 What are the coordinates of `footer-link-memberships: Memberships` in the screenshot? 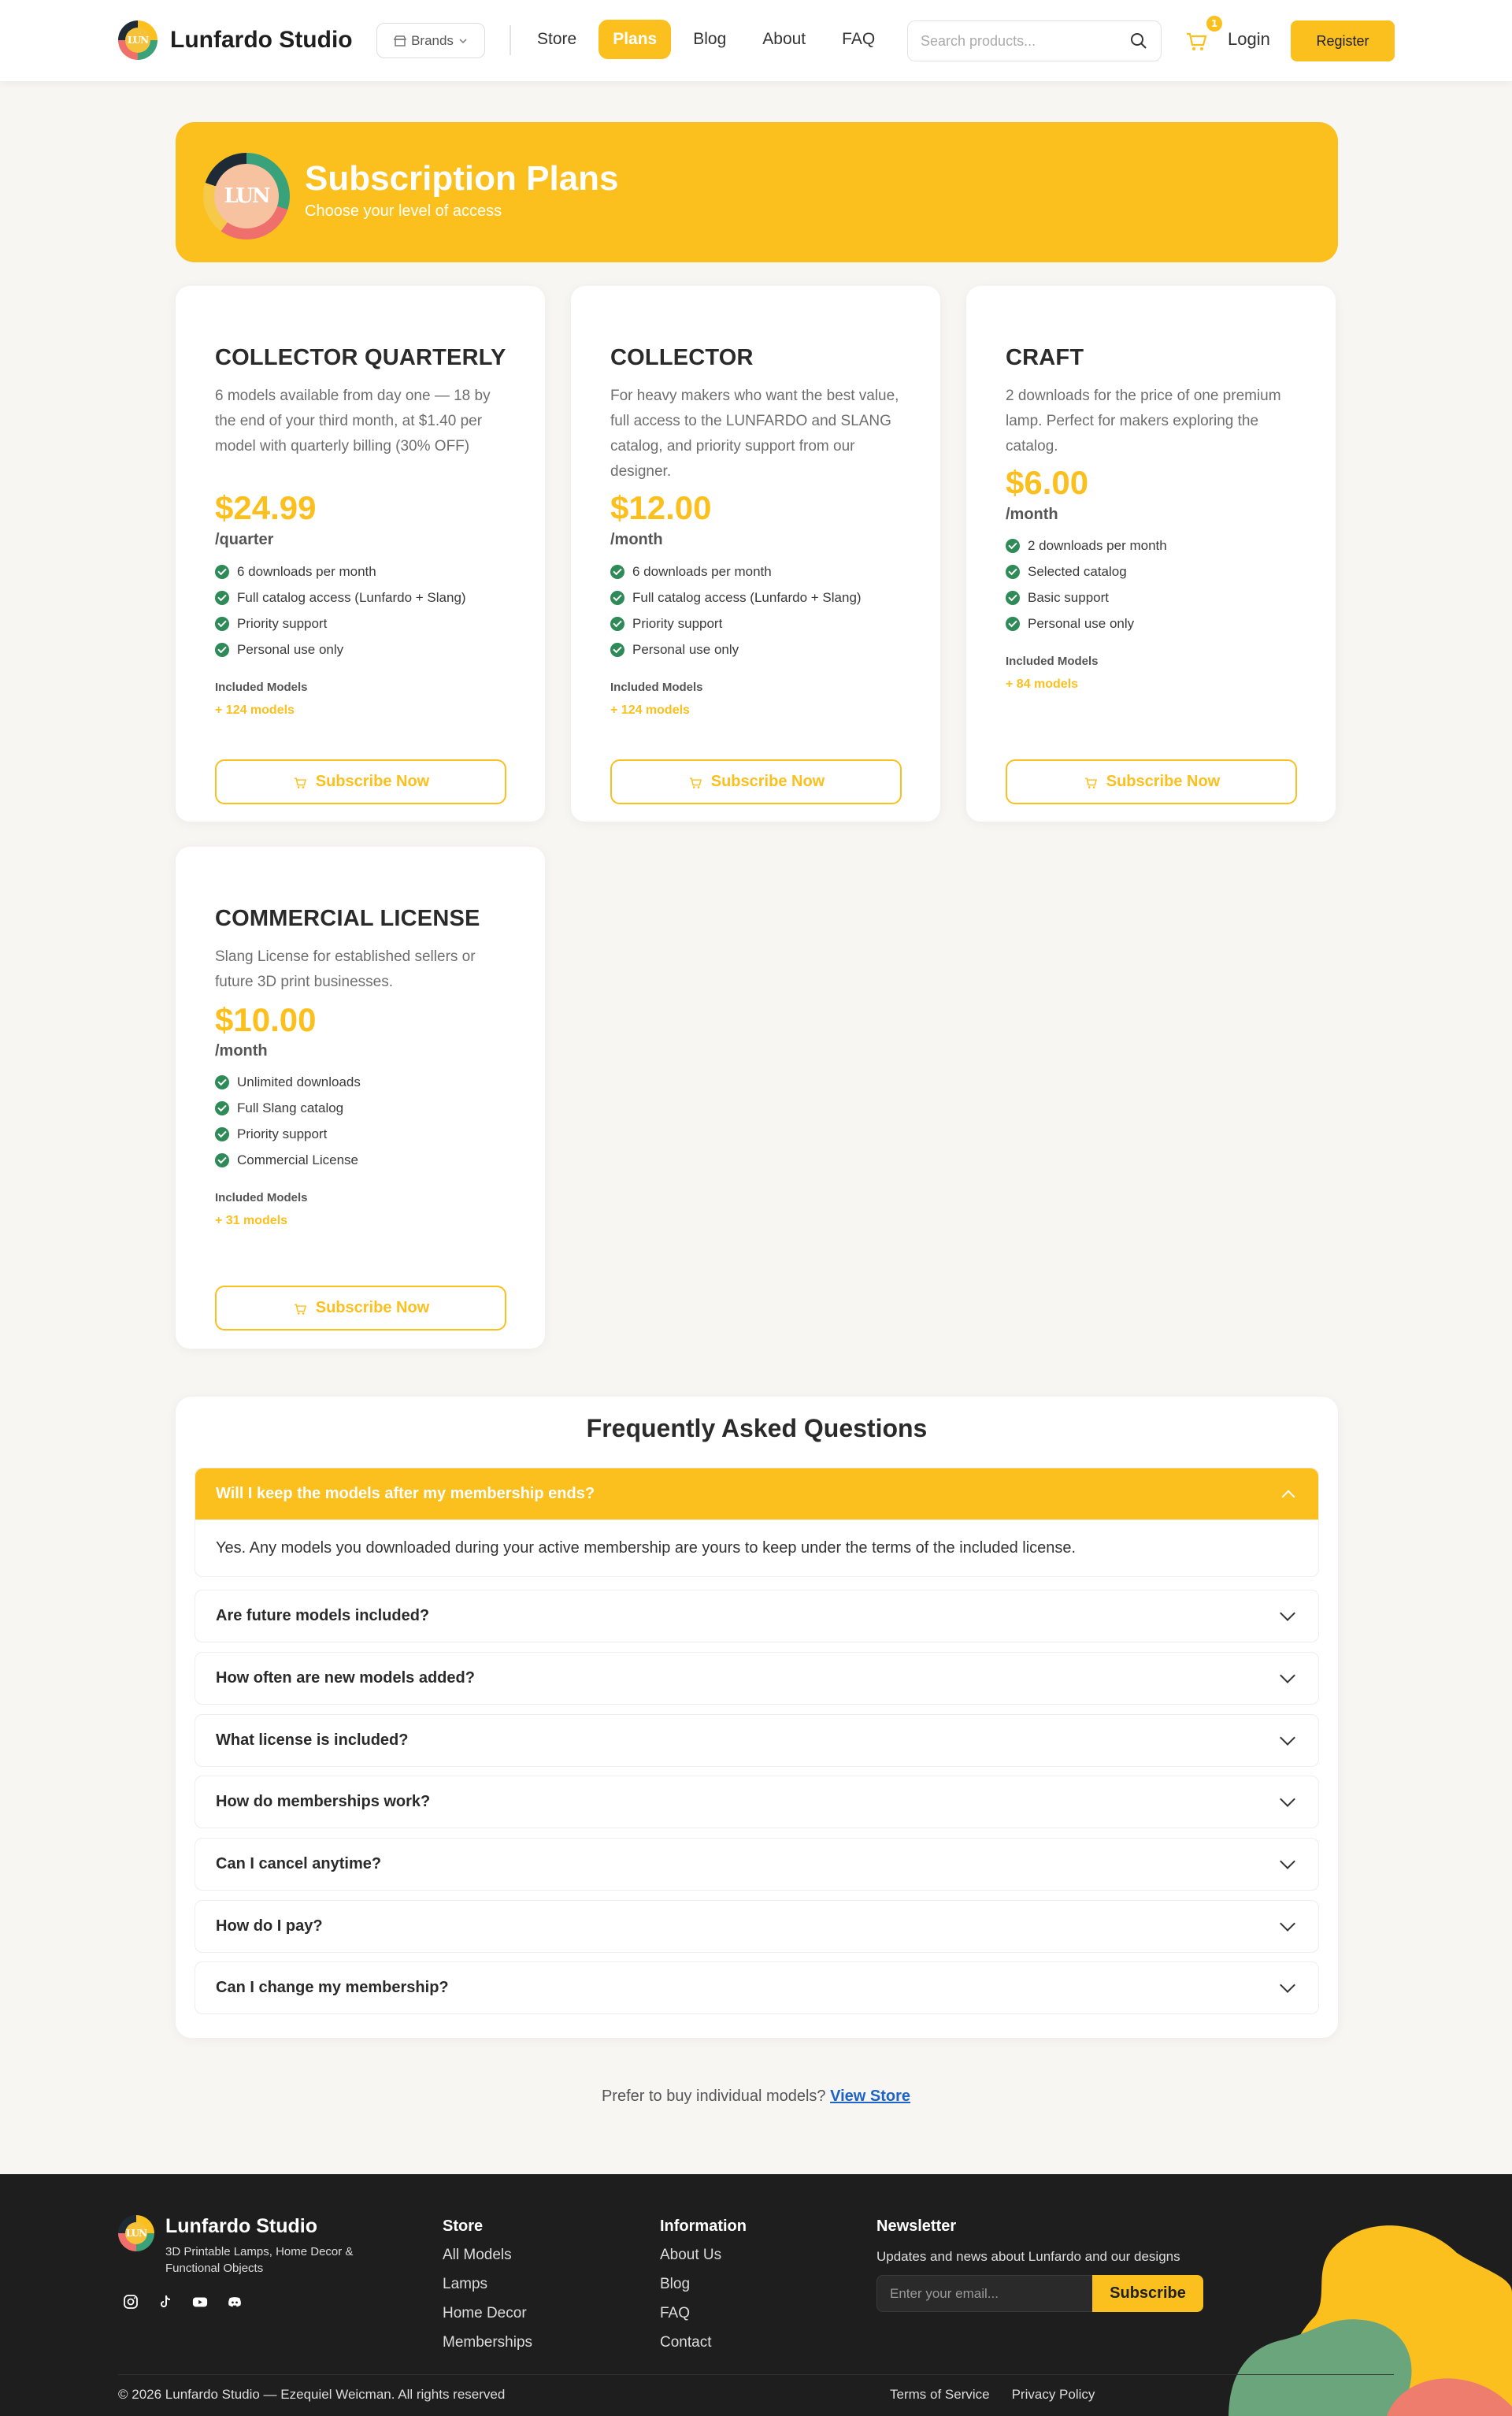 It's located at (487, 2348).